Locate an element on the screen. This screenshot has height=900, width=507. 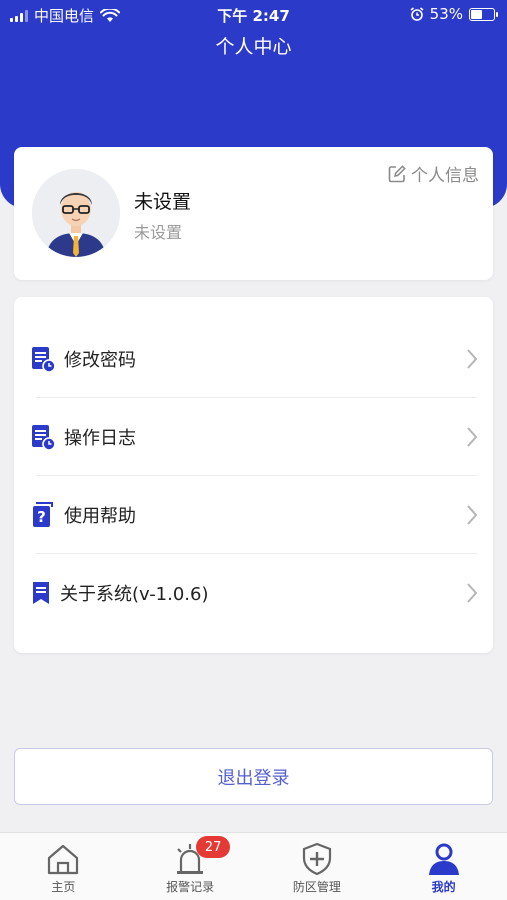
alarm-clock-icon is located at coordinates (417, 14).